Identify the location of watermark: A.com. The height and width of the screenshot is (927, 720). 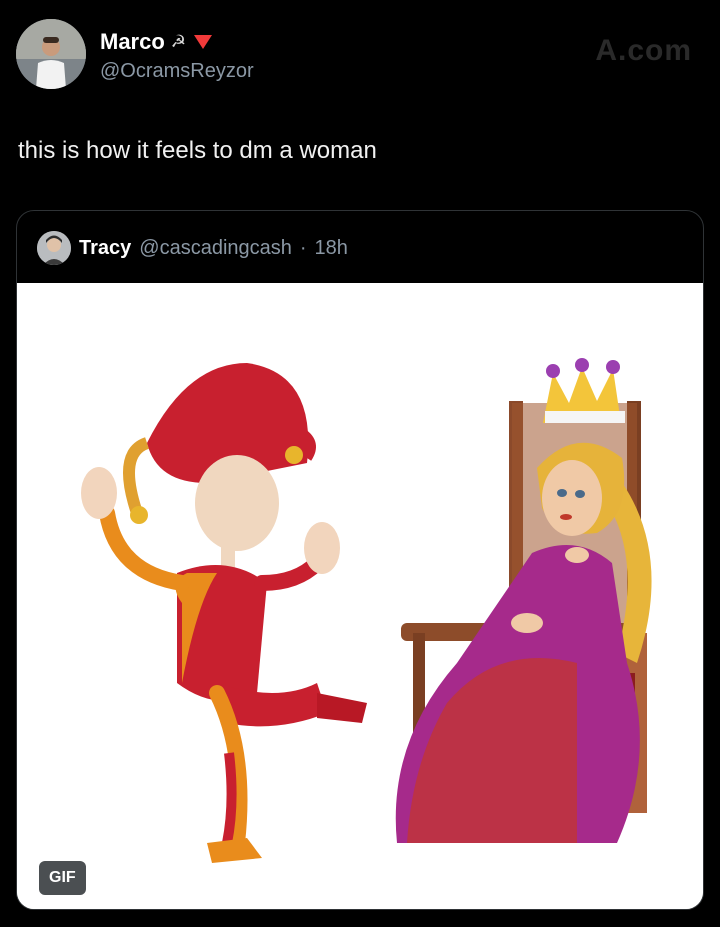
(643, 50).